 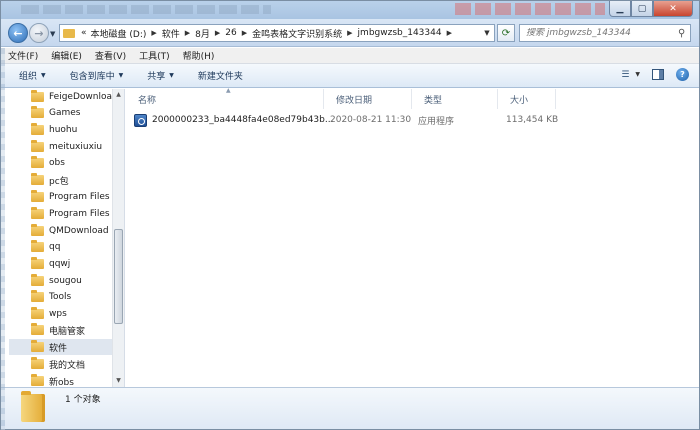 I want to click on tree-item-label: FeigeDownloa, so click(x=80, y=97).